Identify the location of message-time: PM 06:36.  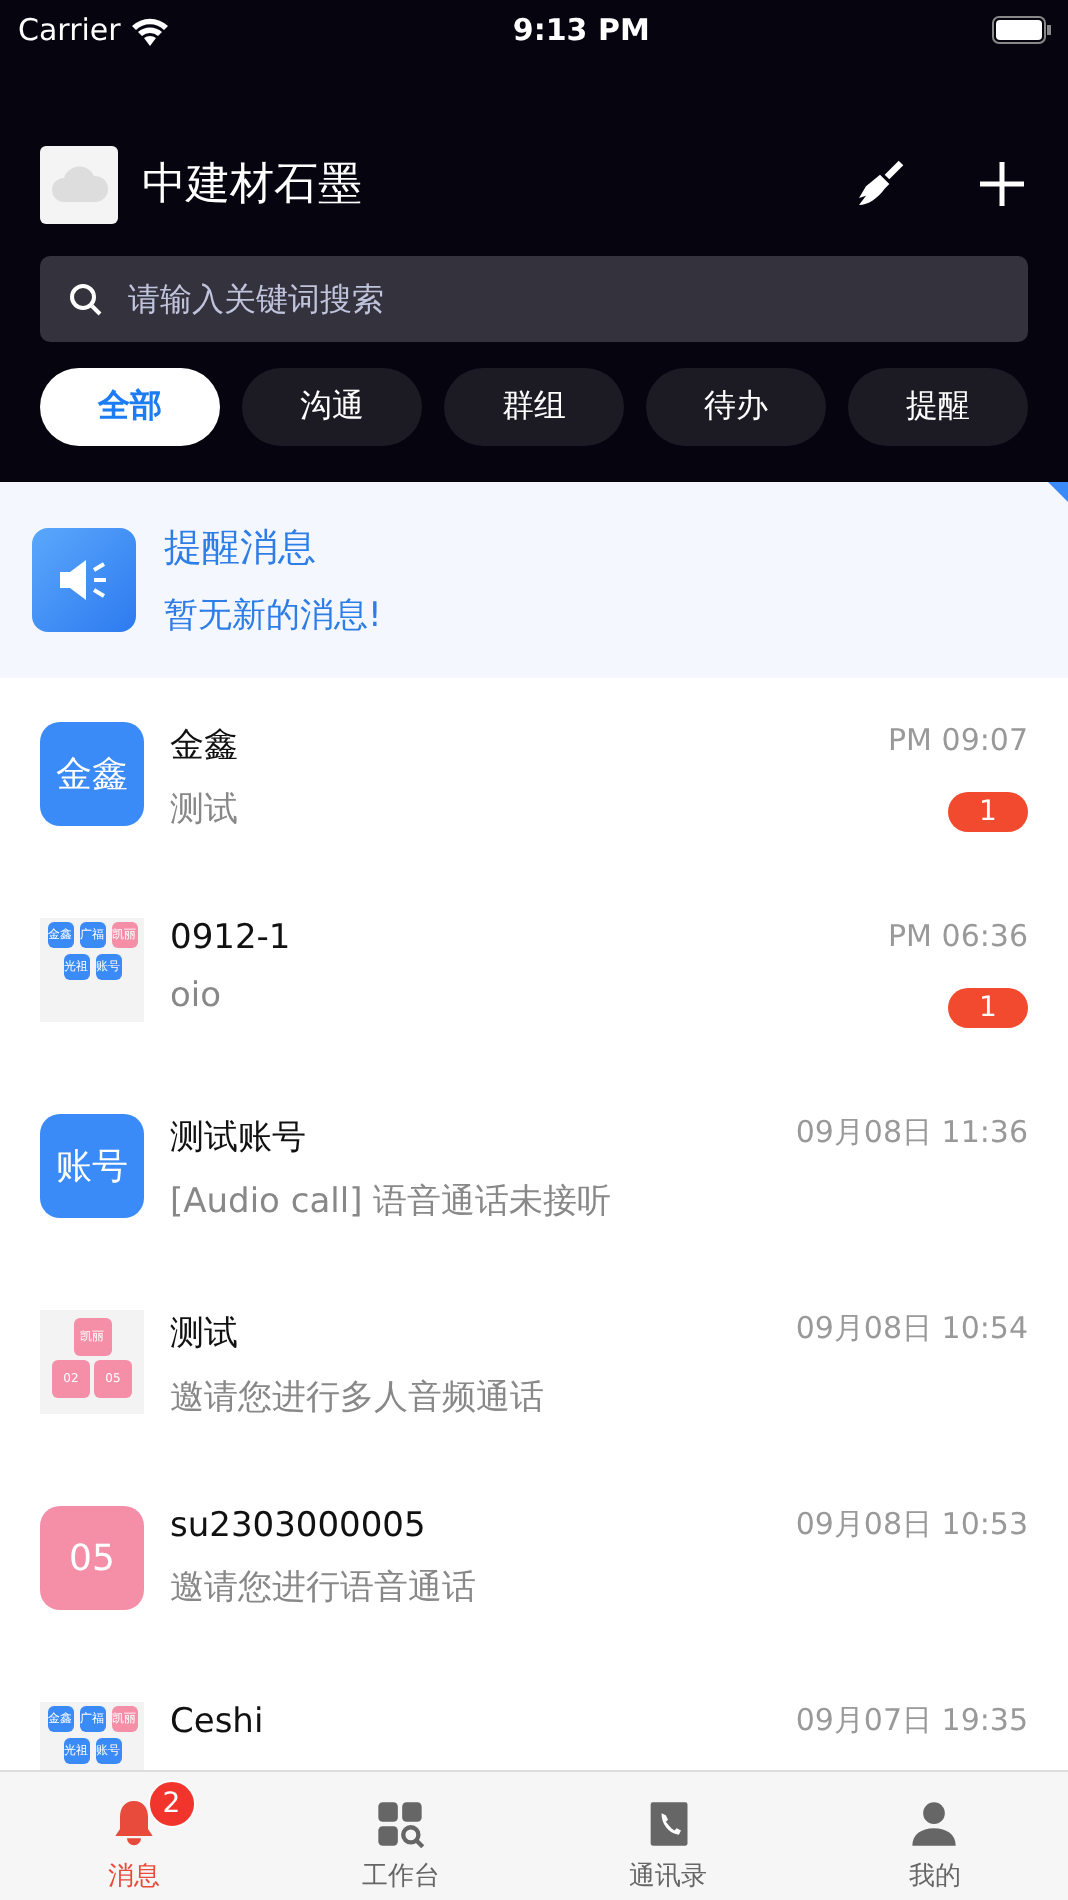
(958, 936).